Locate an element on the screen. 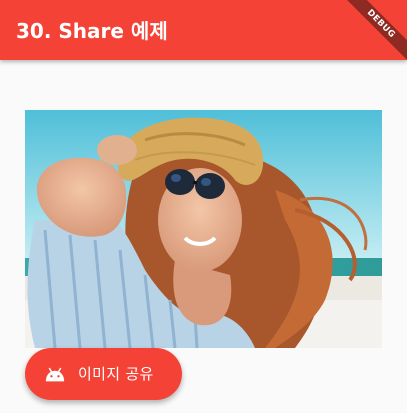  share-image-button: 이미지 공유 is located at coordinates (103, 374).